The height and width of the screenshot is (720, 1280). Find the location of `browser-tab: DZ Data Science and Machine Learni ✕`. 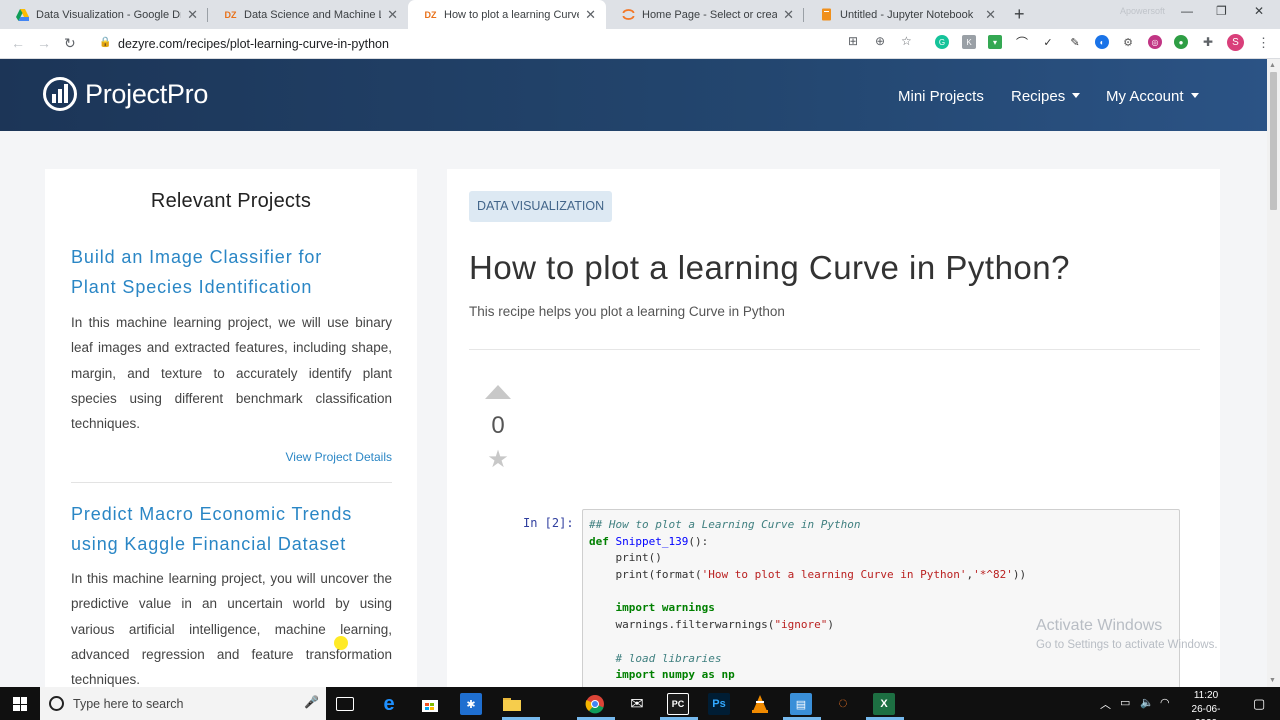

browser-tab: DZ Data Science and Machine Learni ✕ is located at coordinates (308, 14).